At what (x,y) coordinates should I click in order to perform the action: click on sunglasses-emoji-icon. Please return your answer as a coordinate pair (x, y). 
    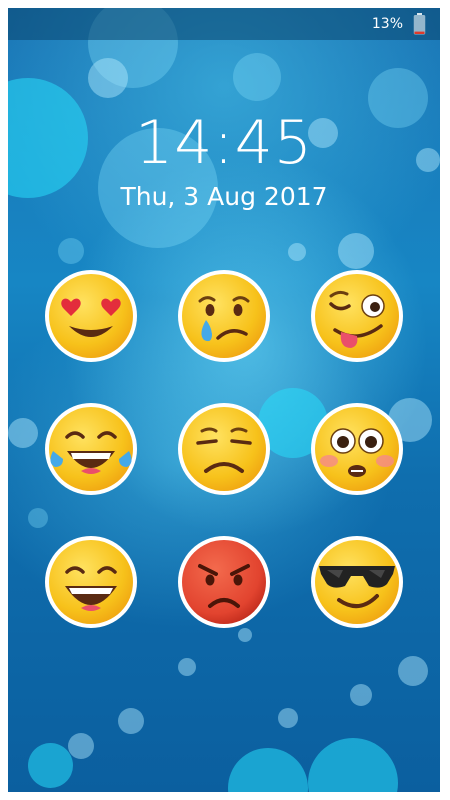
    Looking at the image, I should click on (357, 582).